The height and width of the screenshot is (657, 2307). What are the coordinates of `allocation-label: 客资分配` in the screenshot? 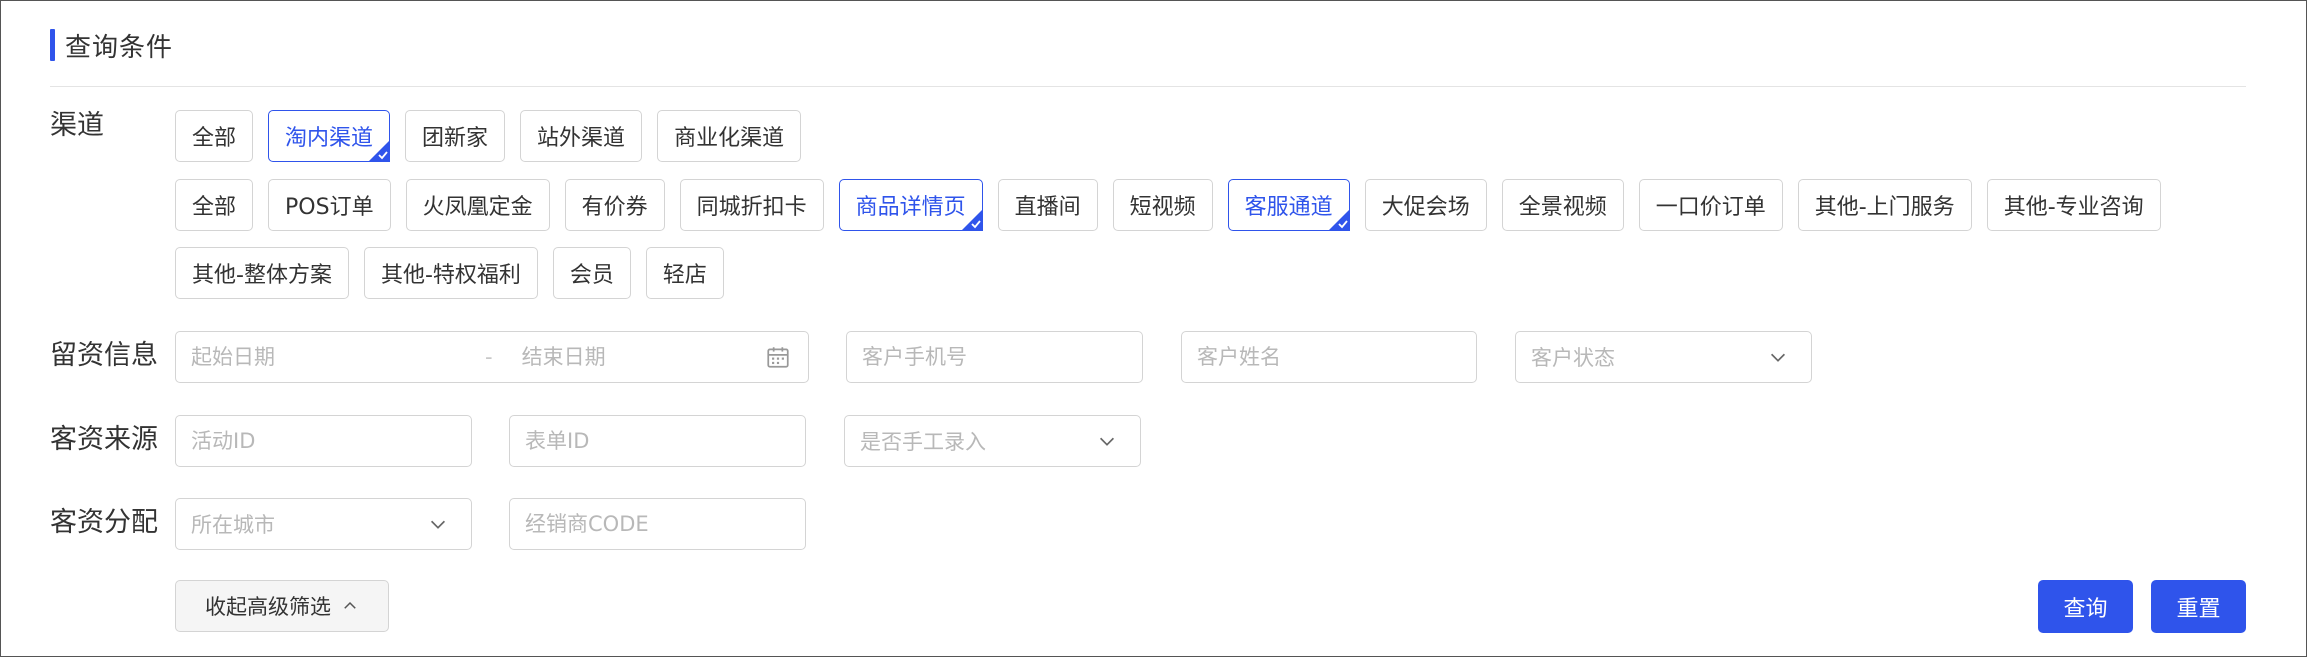 It's located at (104, 522).